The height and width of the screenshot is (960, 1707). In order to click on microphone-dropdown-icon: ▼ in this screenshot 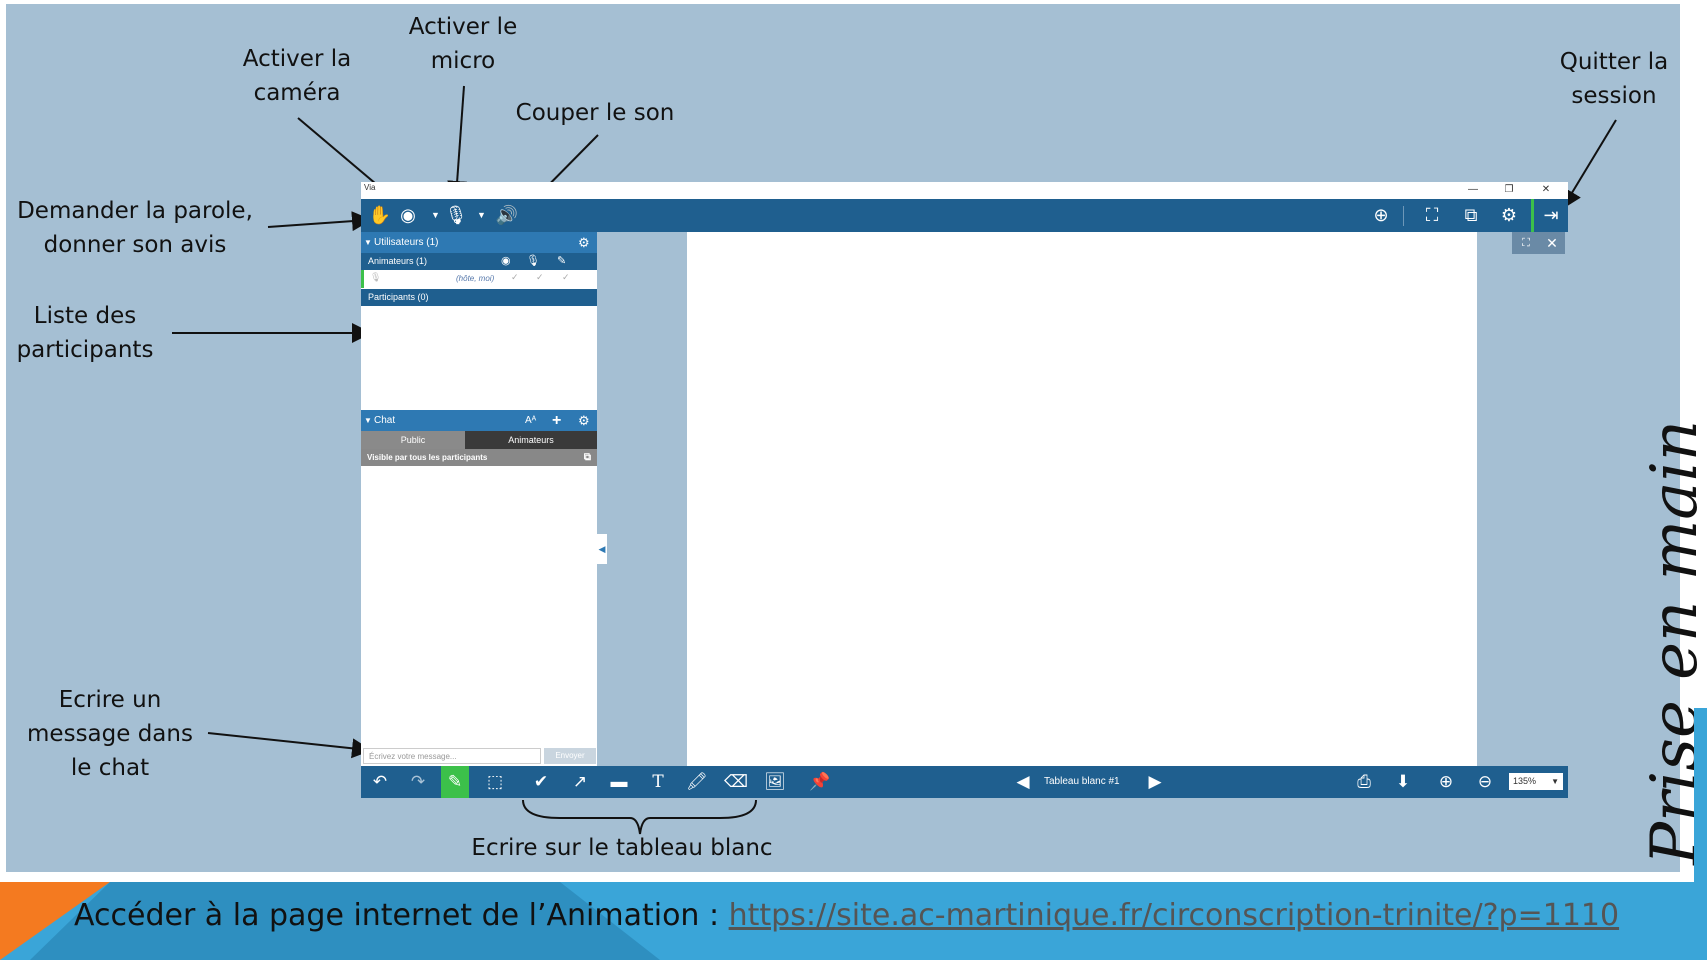, I will do `click(481, 215)`.